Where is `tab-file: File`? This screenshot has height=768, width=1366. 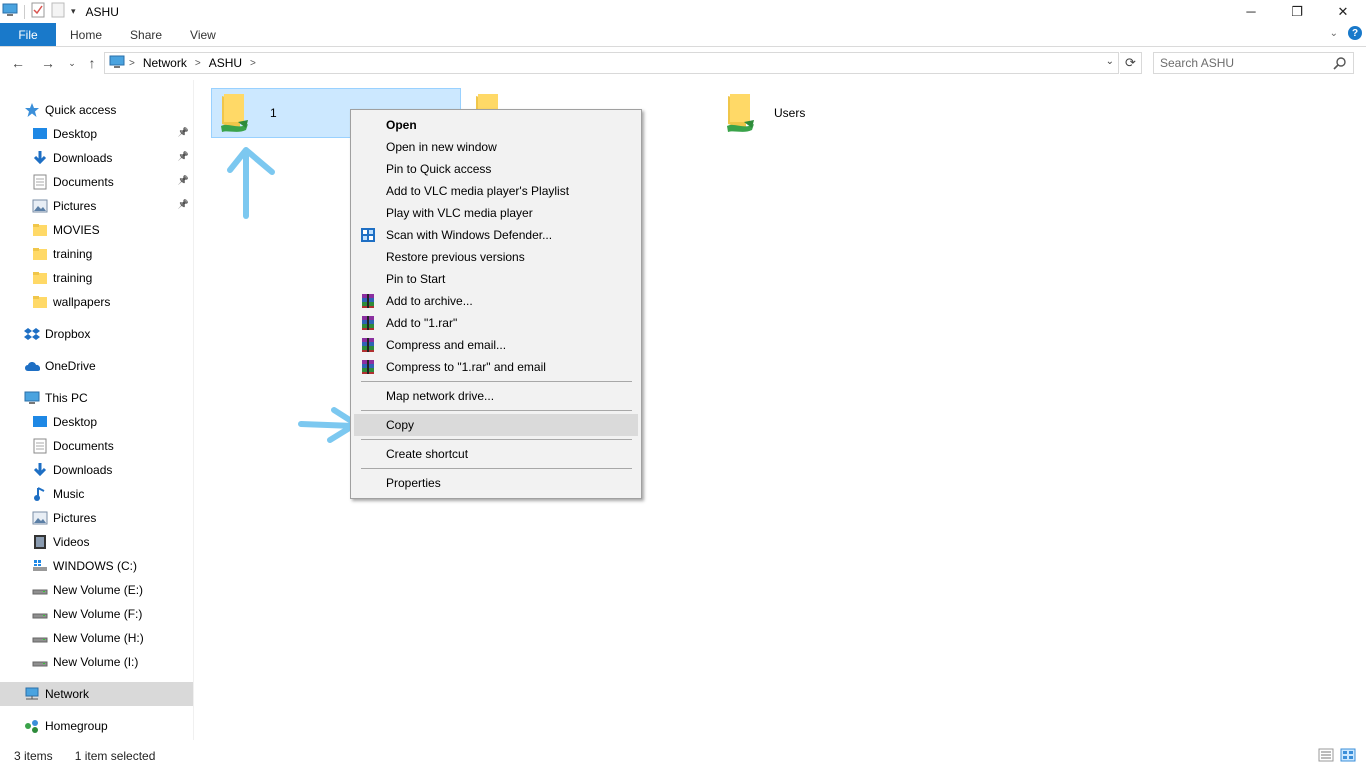 tab-file: File is located at coordinates (28, 34).